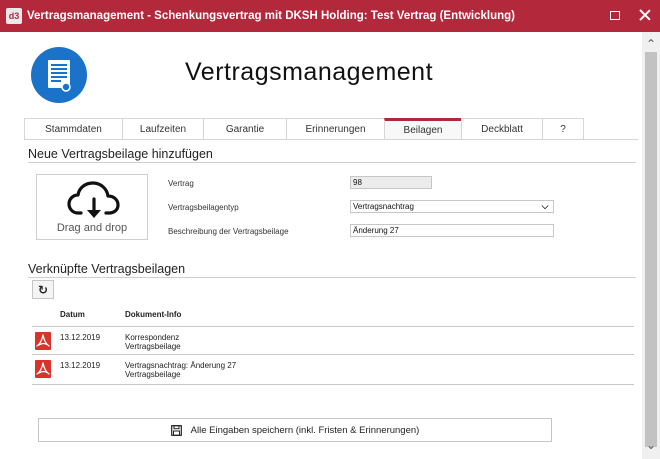  I want to click on maximize-icon, so click(615, 15).